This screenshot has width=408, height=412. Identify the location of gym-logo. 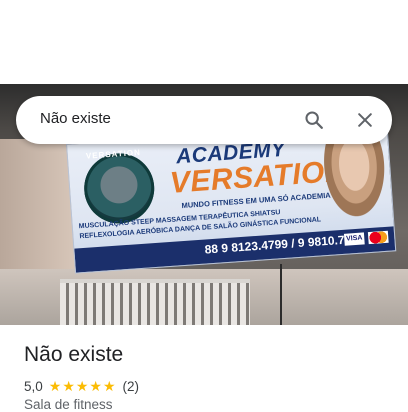
(119, 188).